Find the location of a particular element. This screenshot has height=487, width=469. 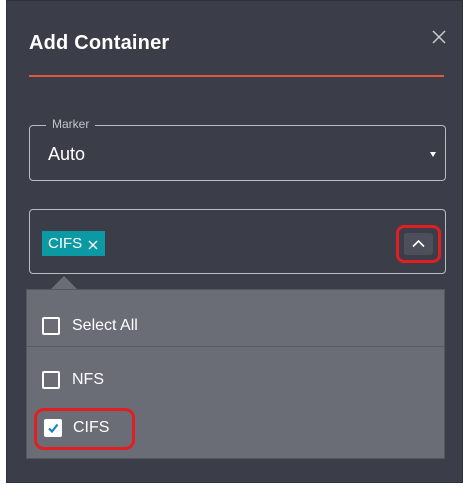

option-nfs: NFS is located at coordinates (235, 380).